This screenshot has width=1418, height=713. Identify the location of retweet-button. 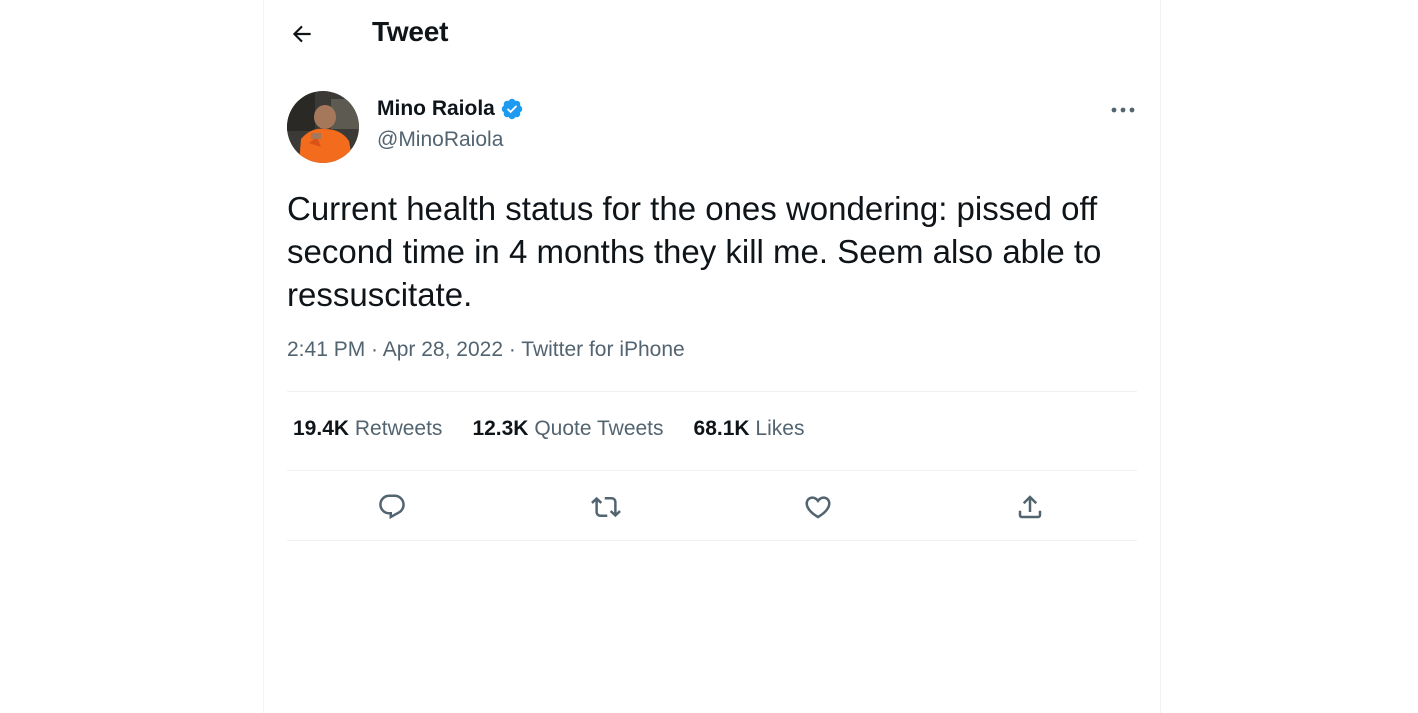
(606, 507).